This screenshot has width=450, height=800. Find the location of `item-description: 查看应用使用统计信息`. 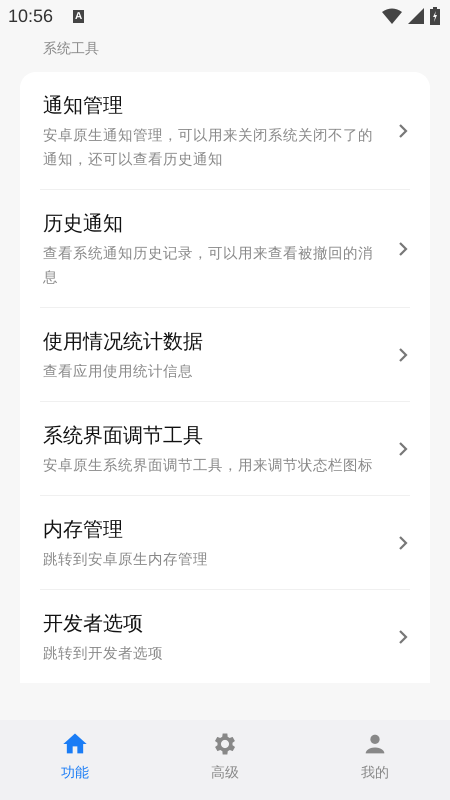

item-description: 查看应用使用统计信息 is located at coordinates (118, 372).